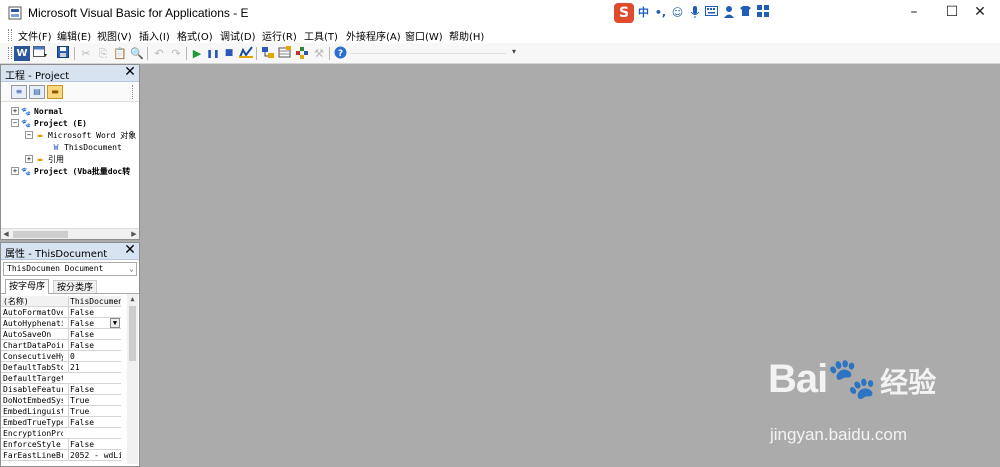 The image size is (1000, 467). Describe the element at coordinates (6, 234) in the screenshot. I see `scroll-left-icon: ◀` at that location.